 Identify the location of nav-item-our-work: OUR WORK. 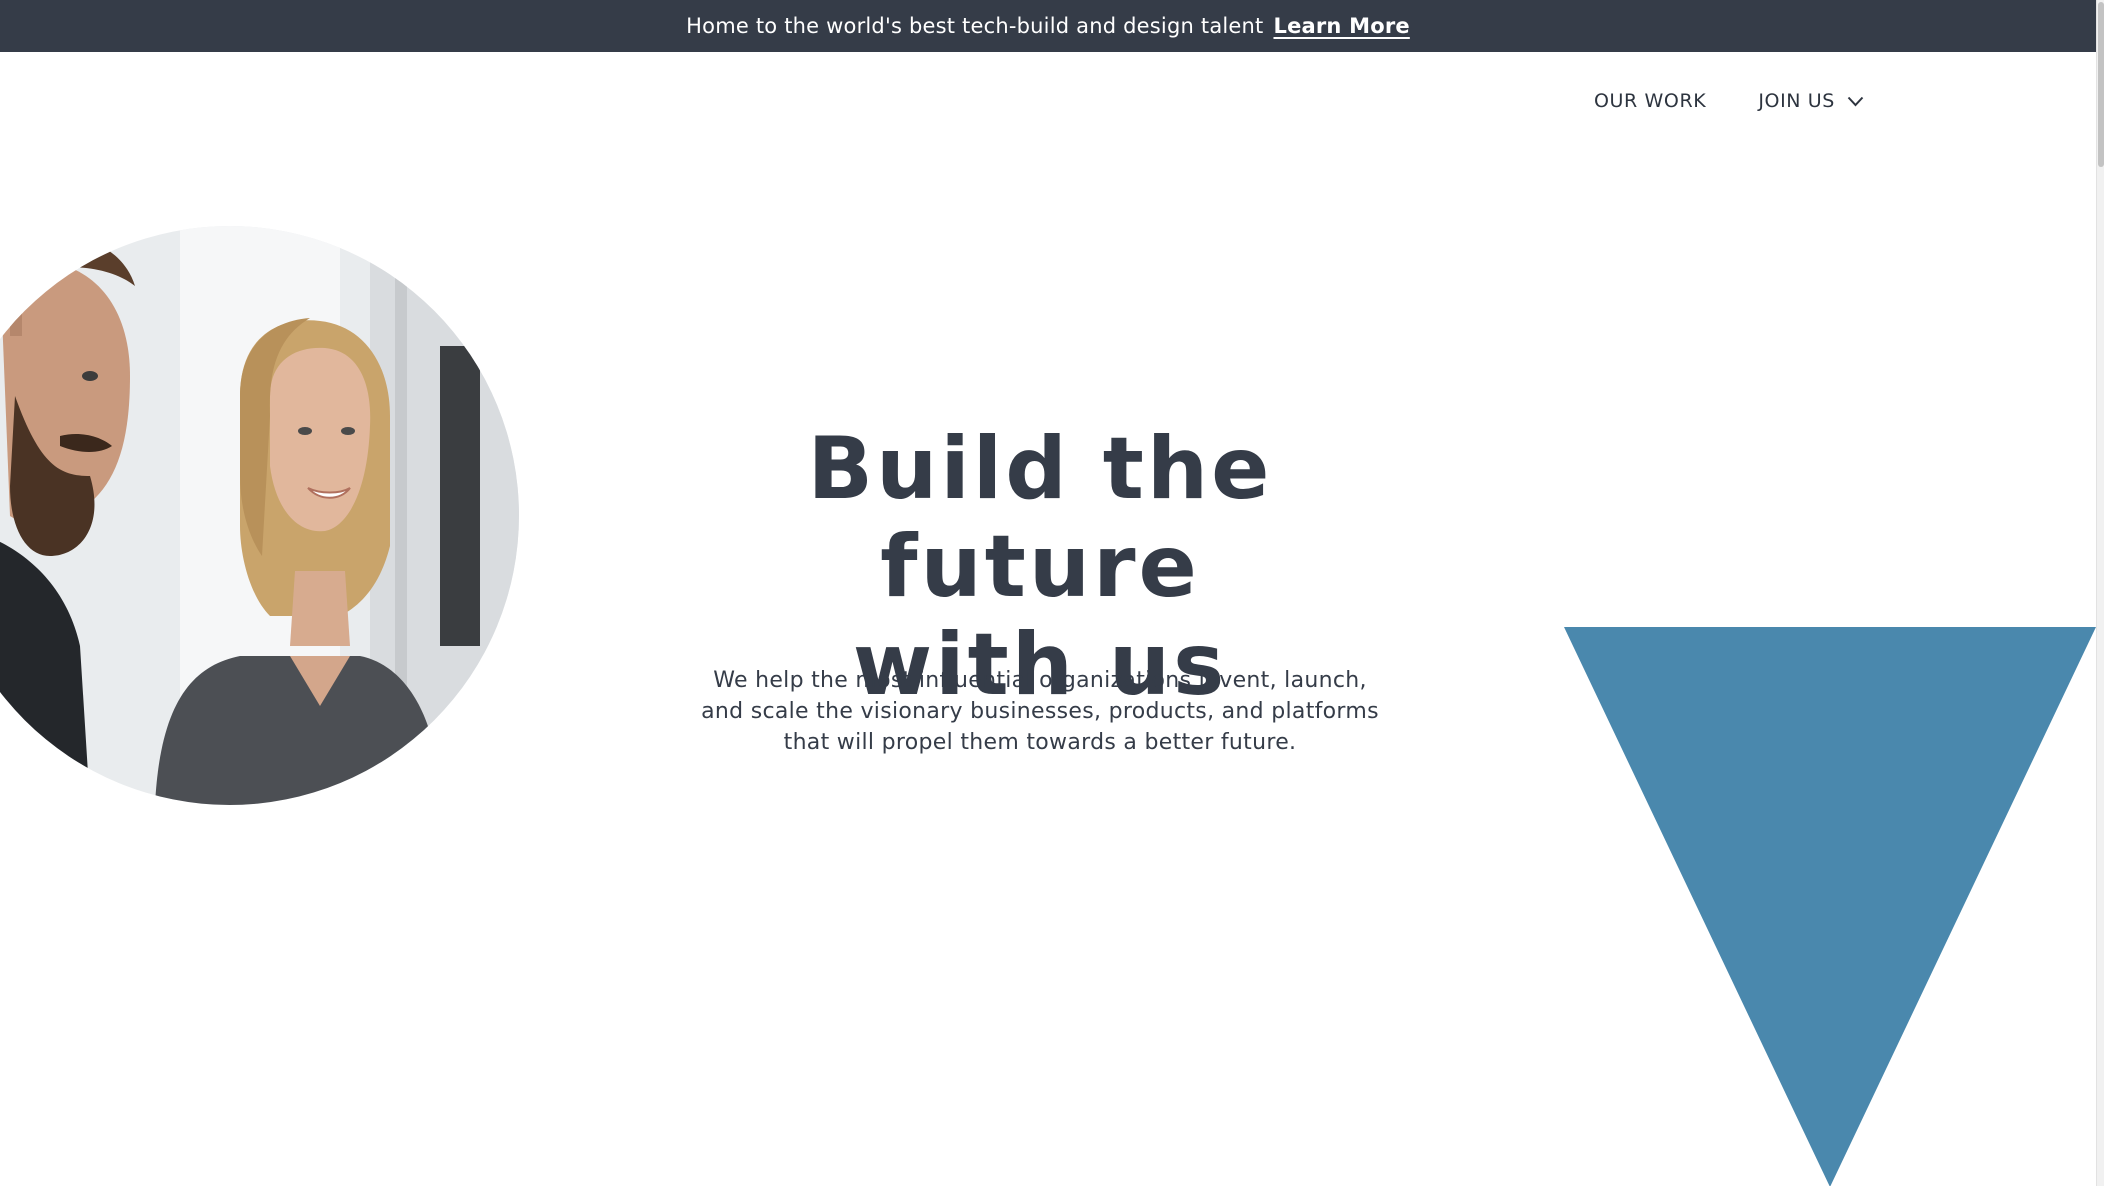
(1650, 101).